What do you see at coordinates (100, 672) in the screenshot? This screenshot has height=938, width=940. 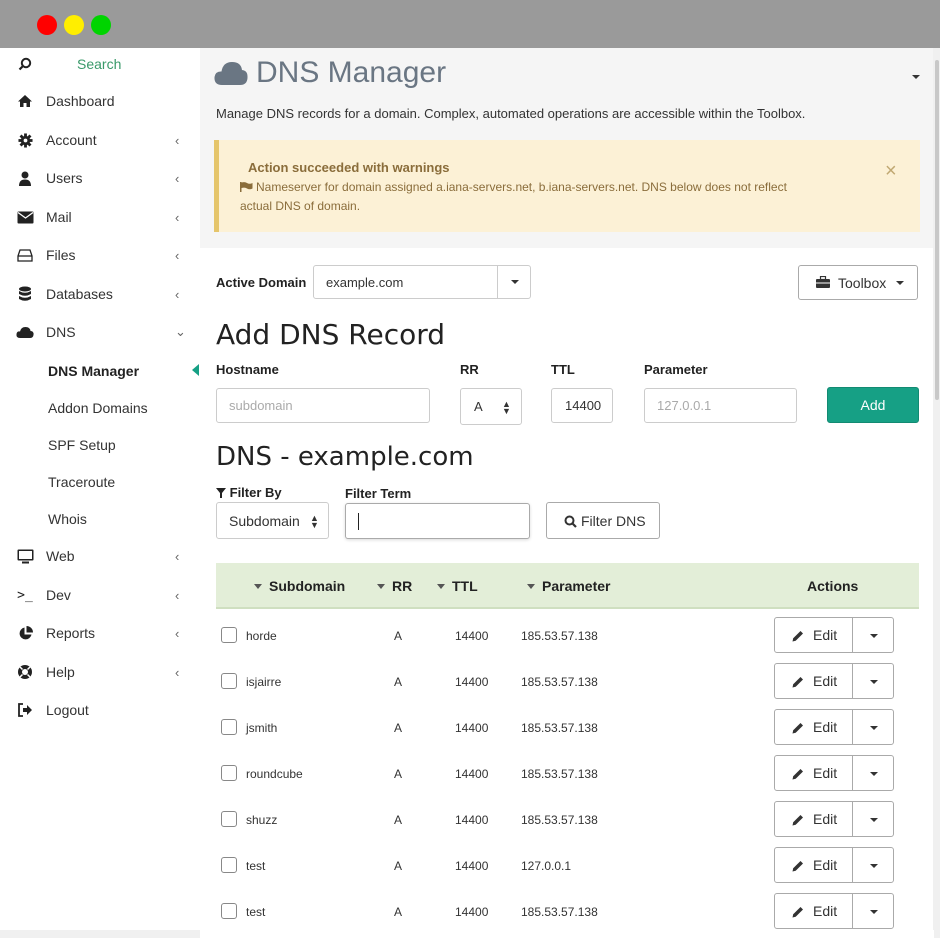 I see `sidebar-item-help: Help ‹` at bounding box center [100, 672].